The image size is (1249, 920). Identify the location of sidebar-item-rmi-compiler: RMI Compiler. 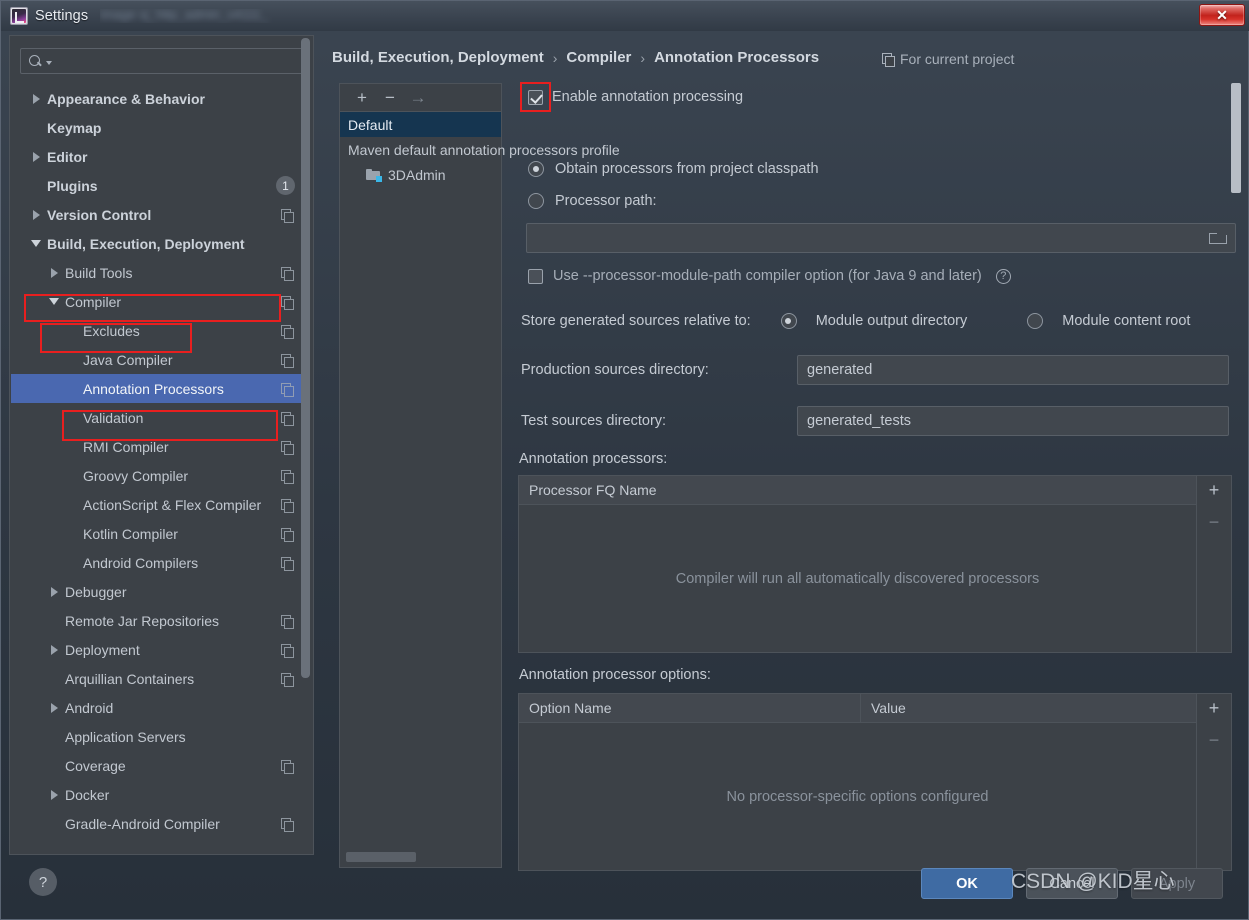
(159, 446).